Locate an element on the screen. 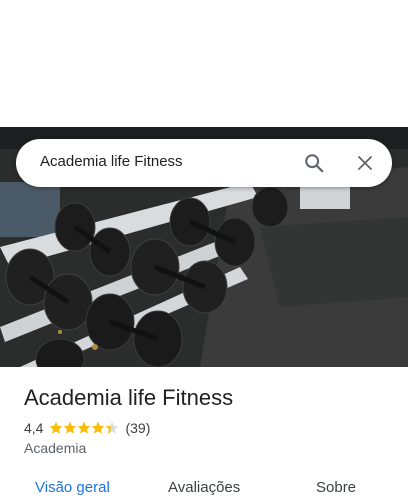  tab-about: Sobre is located at coordinates (336, 487).